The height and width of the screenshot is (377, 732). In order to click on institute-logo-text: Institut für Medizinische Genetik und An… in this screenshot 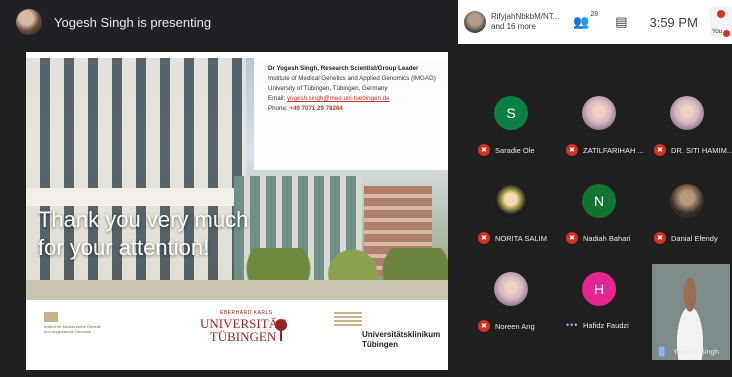, I will do `click(72, 329)`.